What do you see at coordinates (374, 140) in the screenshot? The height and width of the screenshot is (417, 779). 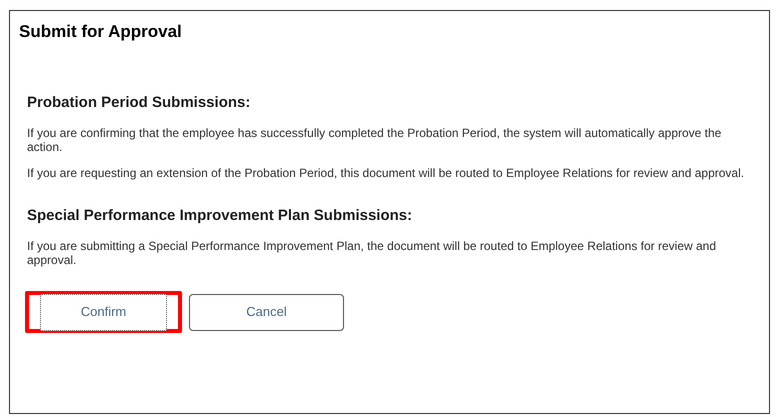 I see `info-paragraph: If you are confirming that the employee has successfully completed the Probation Period, the system will automatically approve the action.` at bounding box center [374, 140].